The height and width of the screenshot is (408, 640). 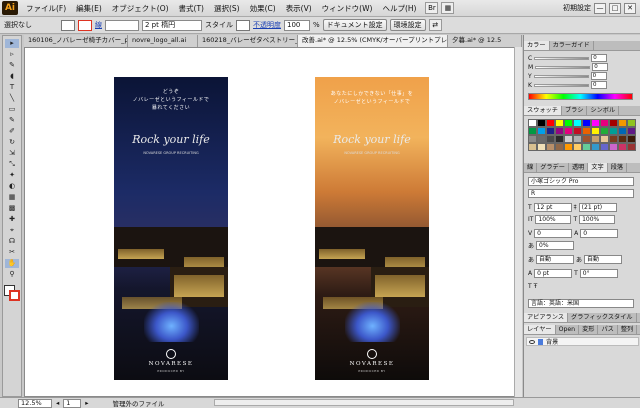 What do you see at coordinates (35, 403) in the screenshot?
I see `zoom-level-field: 12.5%` at bounding box center [35, 403].